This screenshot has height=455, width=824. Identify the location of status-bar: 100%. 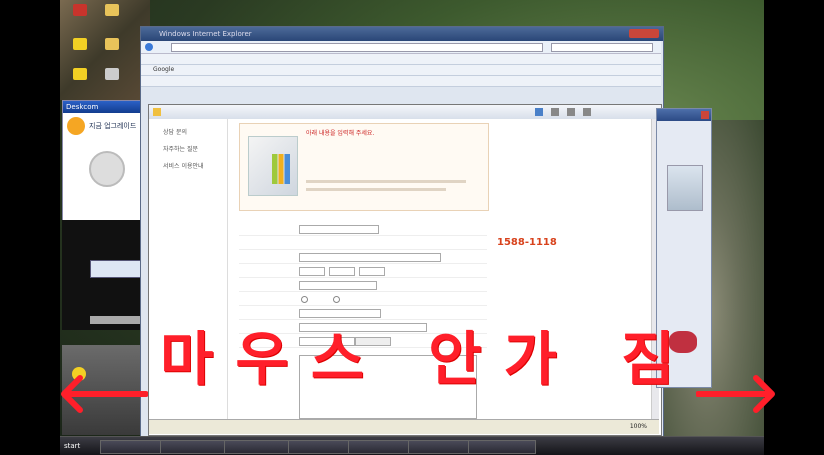
(404, 426).